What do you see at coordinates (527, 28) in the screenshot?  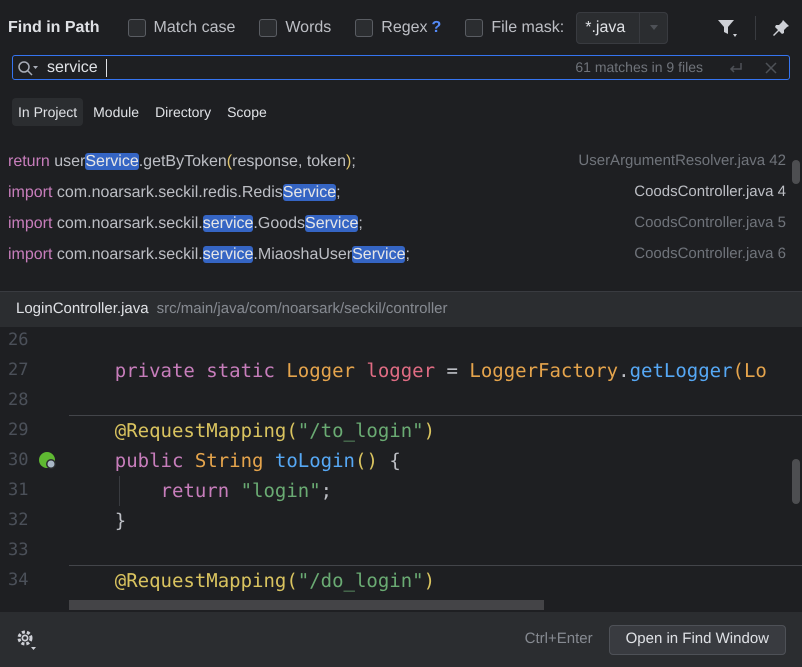 I see `option-label: File mask:` at bounding box center [527, 28].